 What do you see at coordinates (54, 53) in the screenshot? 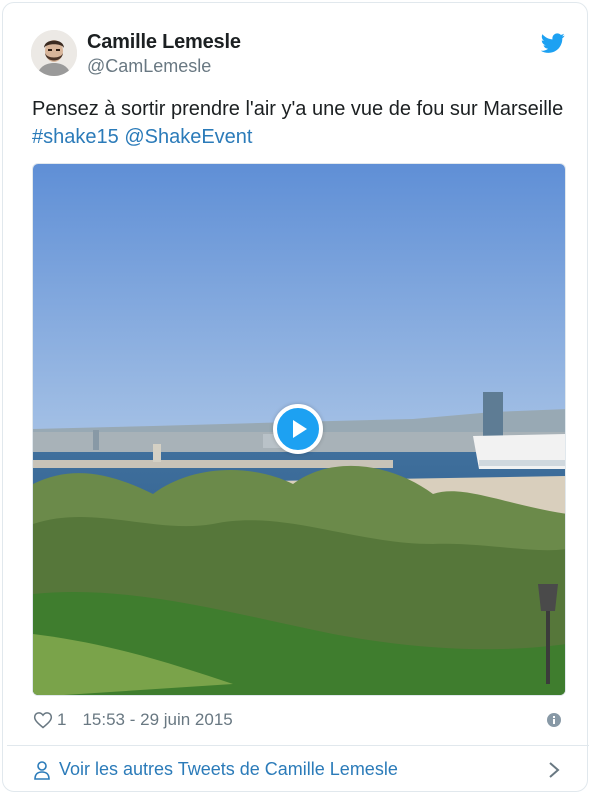
I see `avatar` at bounding box center [54, 53].